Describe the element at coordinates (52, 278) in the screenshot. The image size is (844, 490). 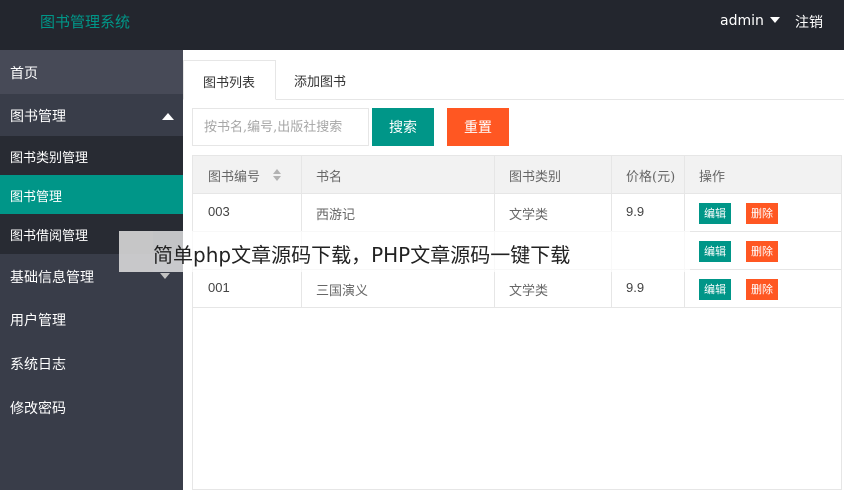
I see `sidebar-item-label: 基础信息管理` at that location.